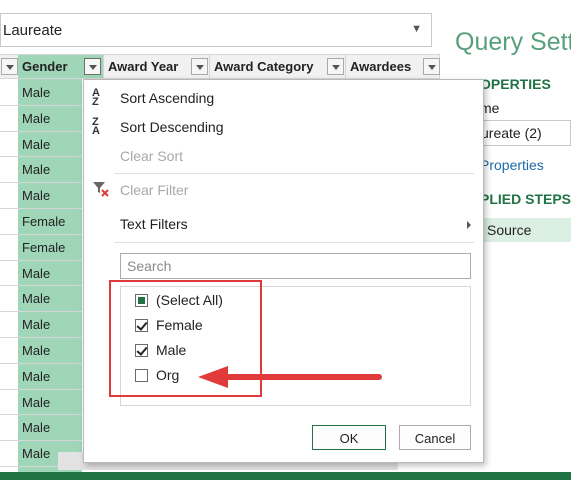 This screenshot has height=480, width=571. I want to click on all-properties-link: Properties, so click(512, 165).